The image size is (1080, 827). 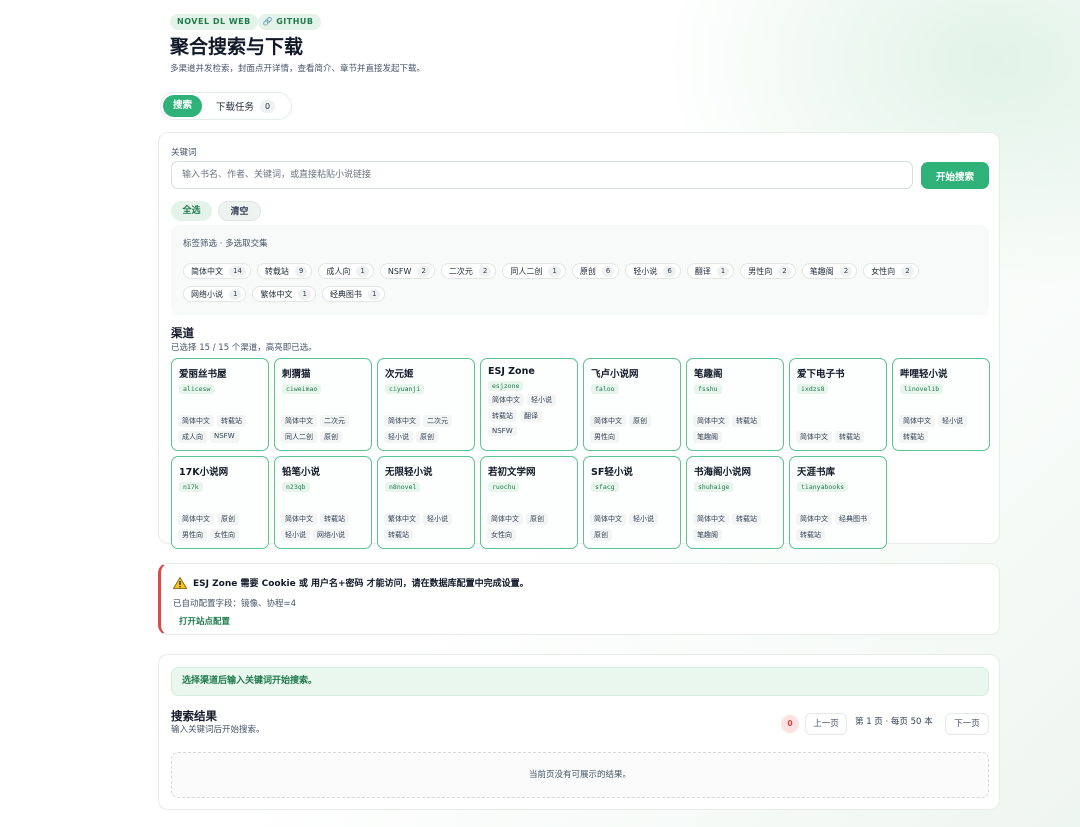 I want to click on tag-chip: 成人向 1, so click(x=346, y=271).